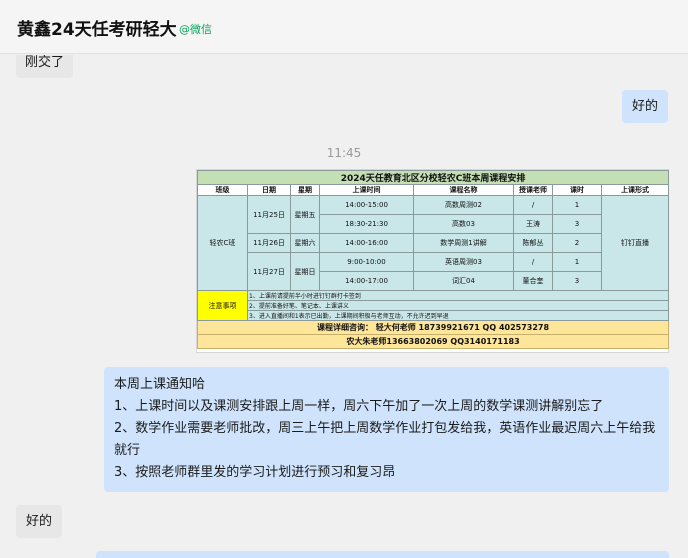 The image size is (688, 558). I want to click on col-header: 班级, so click(222, 190).